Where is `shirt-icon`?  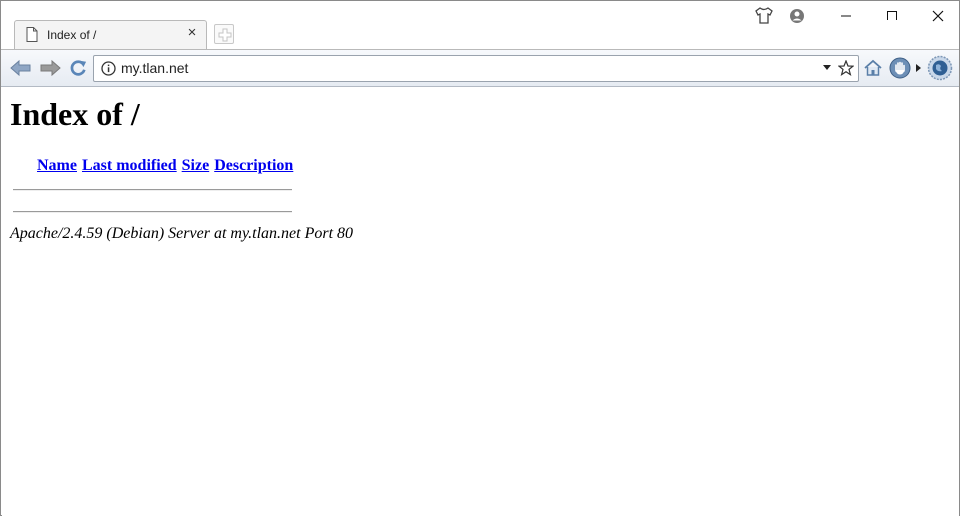 shirt-icon is located at coordinates (764, 15).